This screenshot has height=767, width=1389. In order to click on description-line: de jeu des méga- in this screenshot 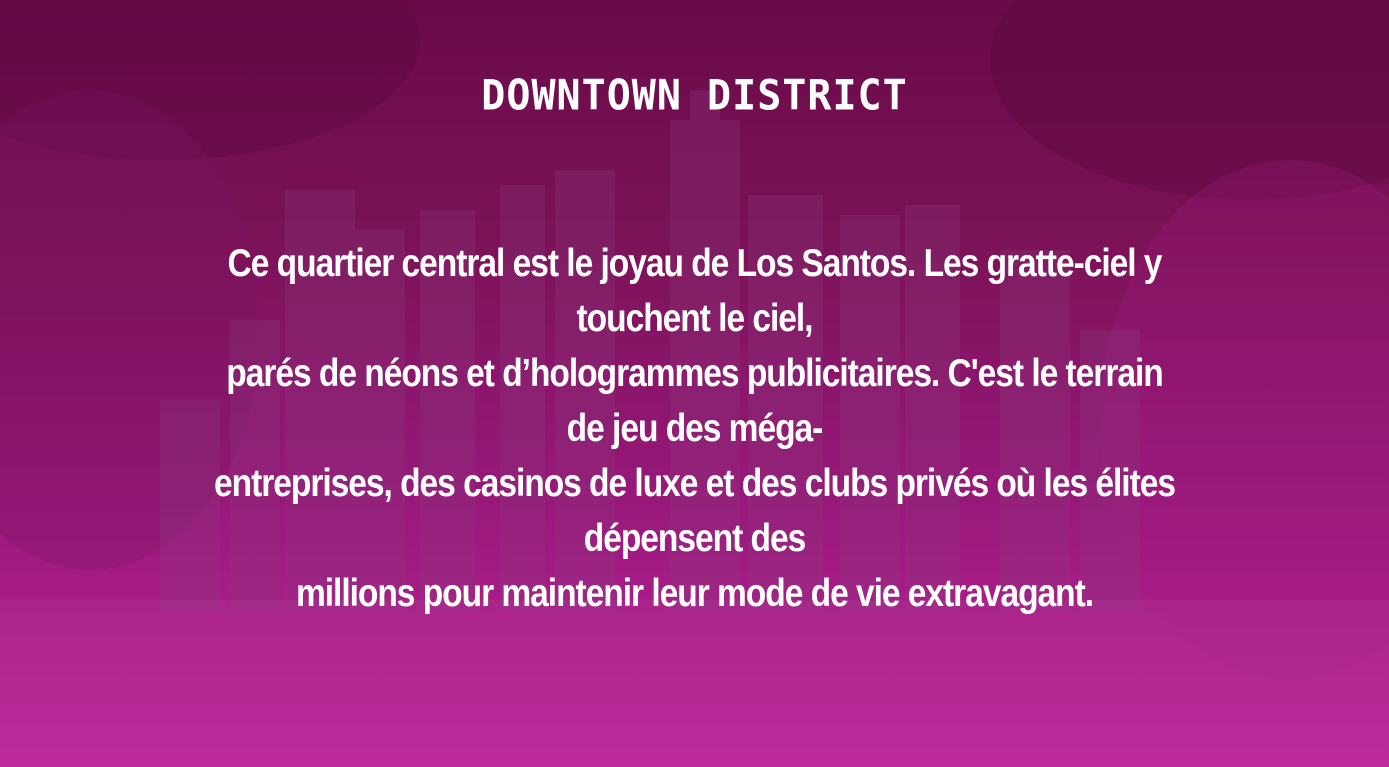, I will do `click(695, 428)`.